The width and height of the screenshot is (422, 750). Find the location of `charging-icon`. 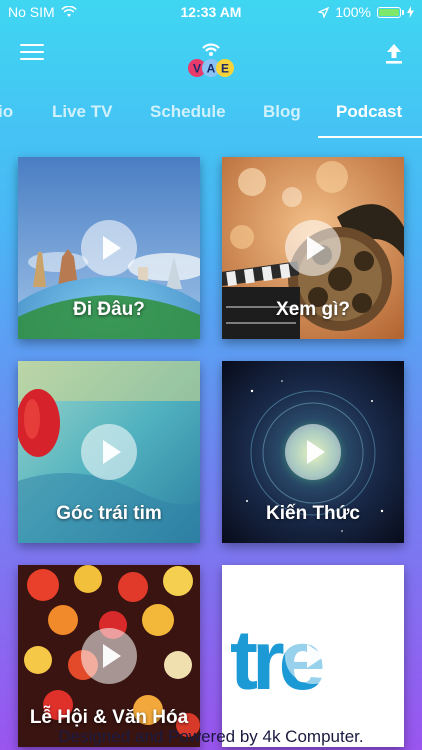

charging-icon is located at coordinates (410, 12).